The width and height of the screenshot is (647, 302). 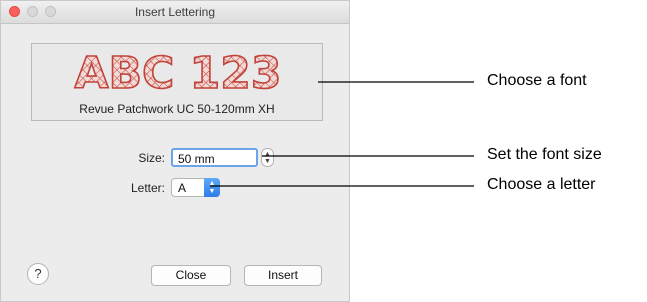 I want to click on annotation-set-size: Set the font size, so click(x=544, y=154).